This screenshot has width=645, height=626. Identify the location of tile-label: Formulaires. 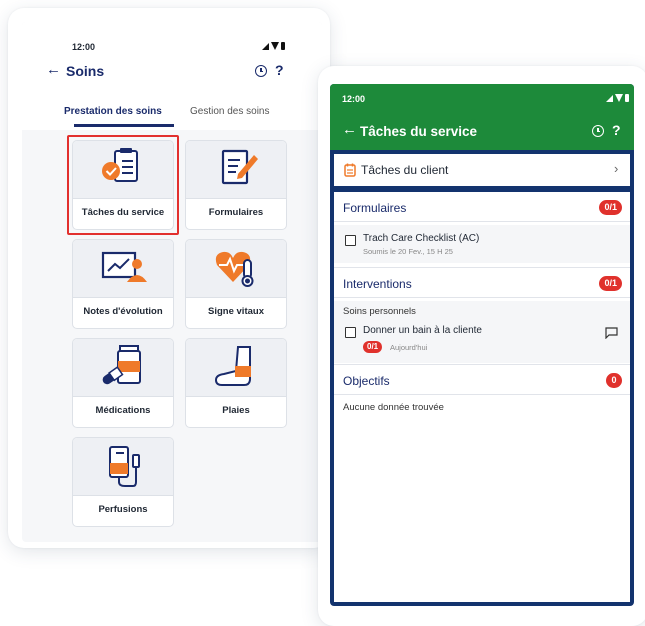
(236, 212).